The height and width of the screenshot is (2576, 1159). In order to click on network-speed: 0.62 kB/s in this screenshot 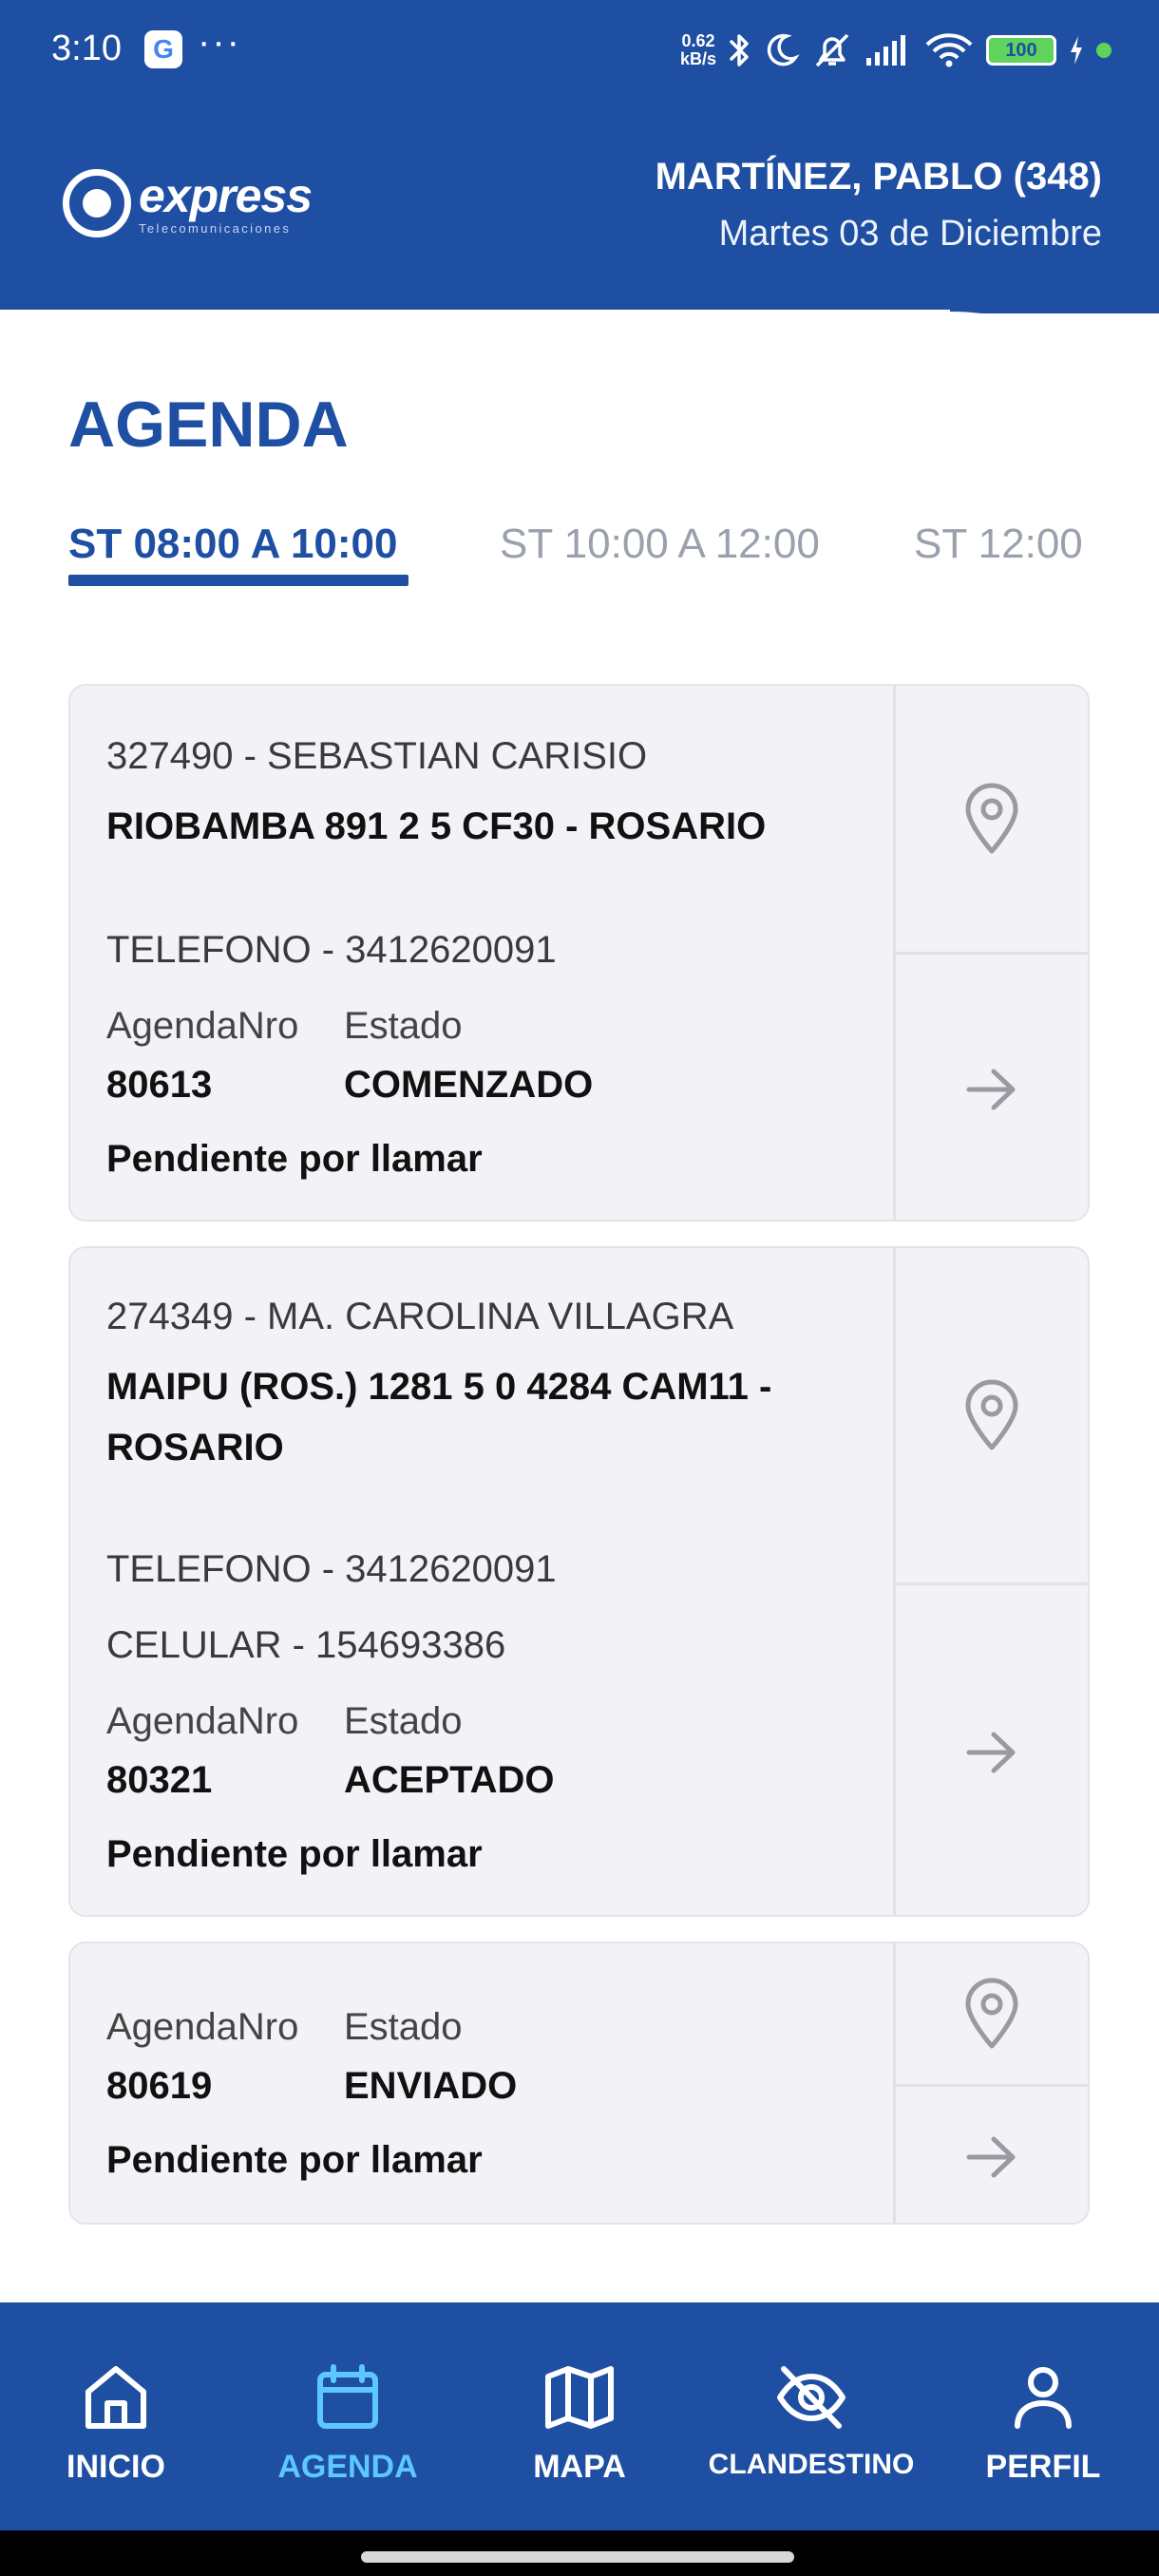, I will do `click(698, 50)`.